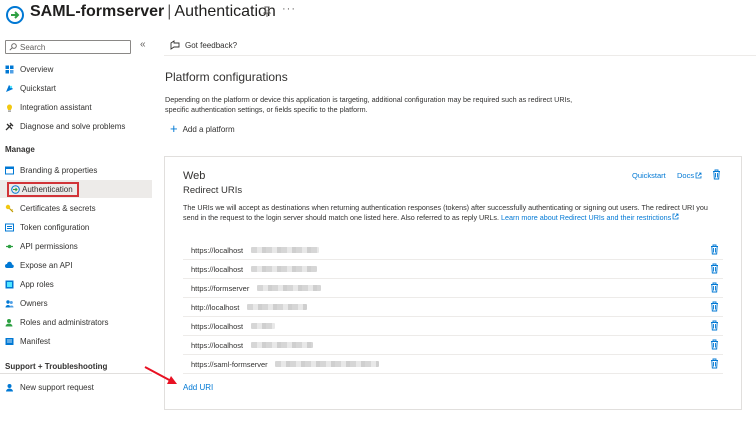 This screenshot has height=428, width=756. What do you see at coordinates (9, 227) in the screenshot?
I see `token-icon` at bounding box center [9, 227].